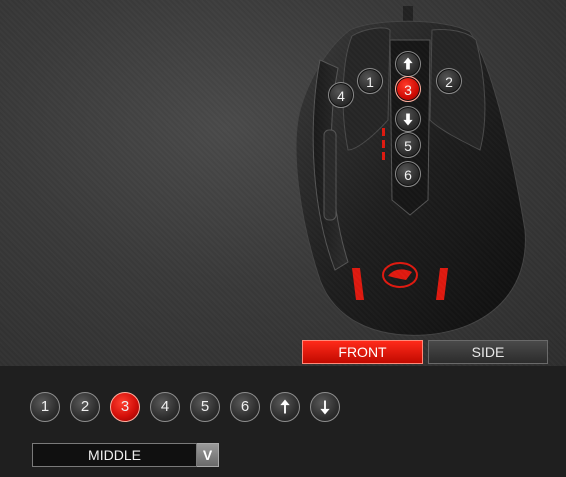 Image resolution: width=566 pixels, height=477 pixels. Describe the element at coordinates (408, 145) in the screenshot. I see `mouse-button-5: 5` at that location.